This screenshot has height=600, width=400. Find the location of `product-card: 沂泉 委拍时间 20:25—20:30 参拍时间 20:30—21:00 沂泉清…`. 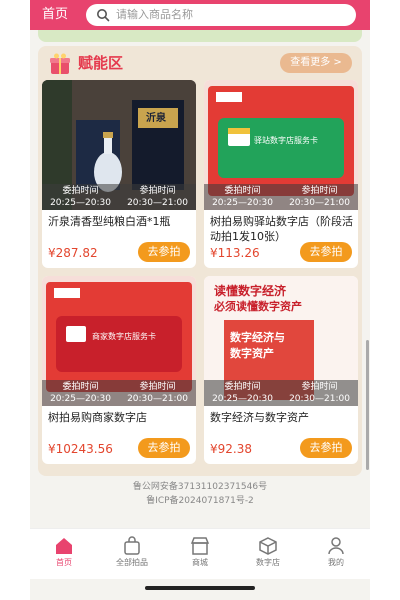

product-card: 沂泉 委拍时间 20:25—20:30 参拍时间 20:30—21:00 沂泉清… is located at coordinates (119, 174).